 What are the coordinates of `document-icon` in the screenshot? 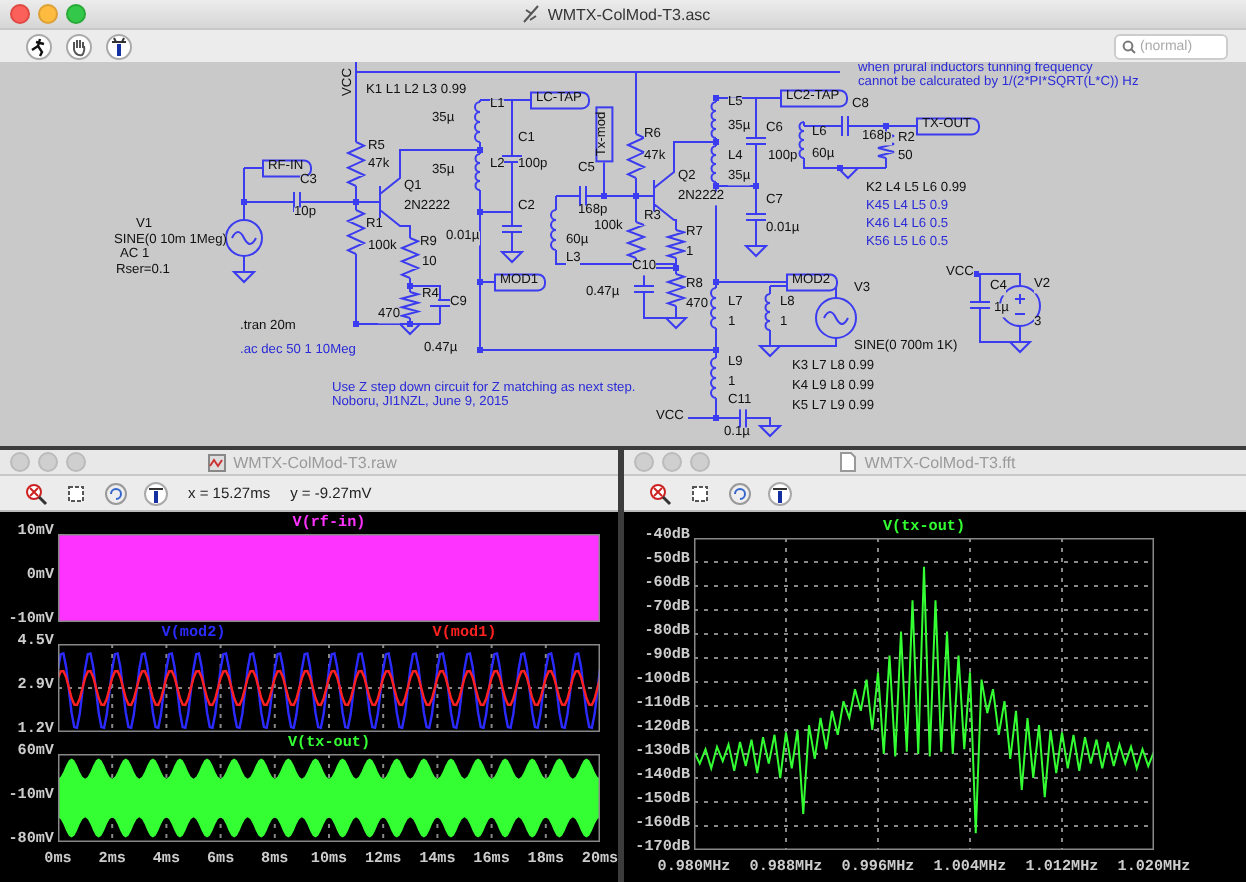 It's located at (848, 462).